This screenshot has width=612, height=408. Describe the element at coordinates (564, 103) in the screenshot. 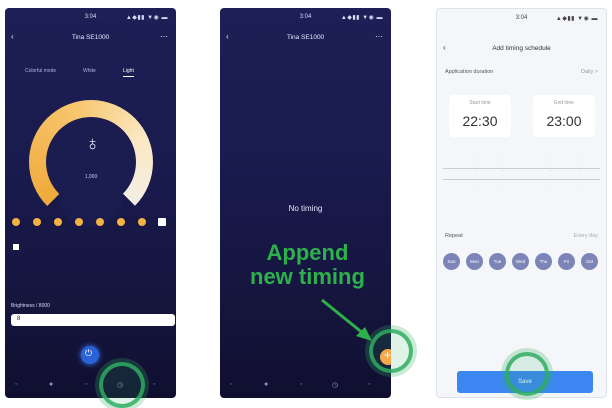

I see `end-time-label: End time` at that location.